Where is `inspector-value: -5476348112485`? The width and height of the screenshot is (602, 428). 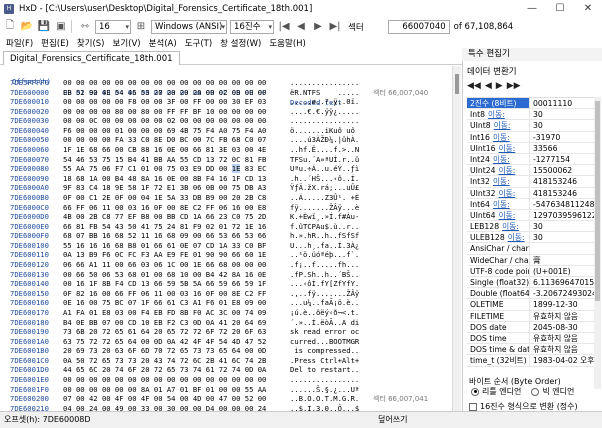
inspector-value: -5476348112485 is located at coordinates (561, 203).